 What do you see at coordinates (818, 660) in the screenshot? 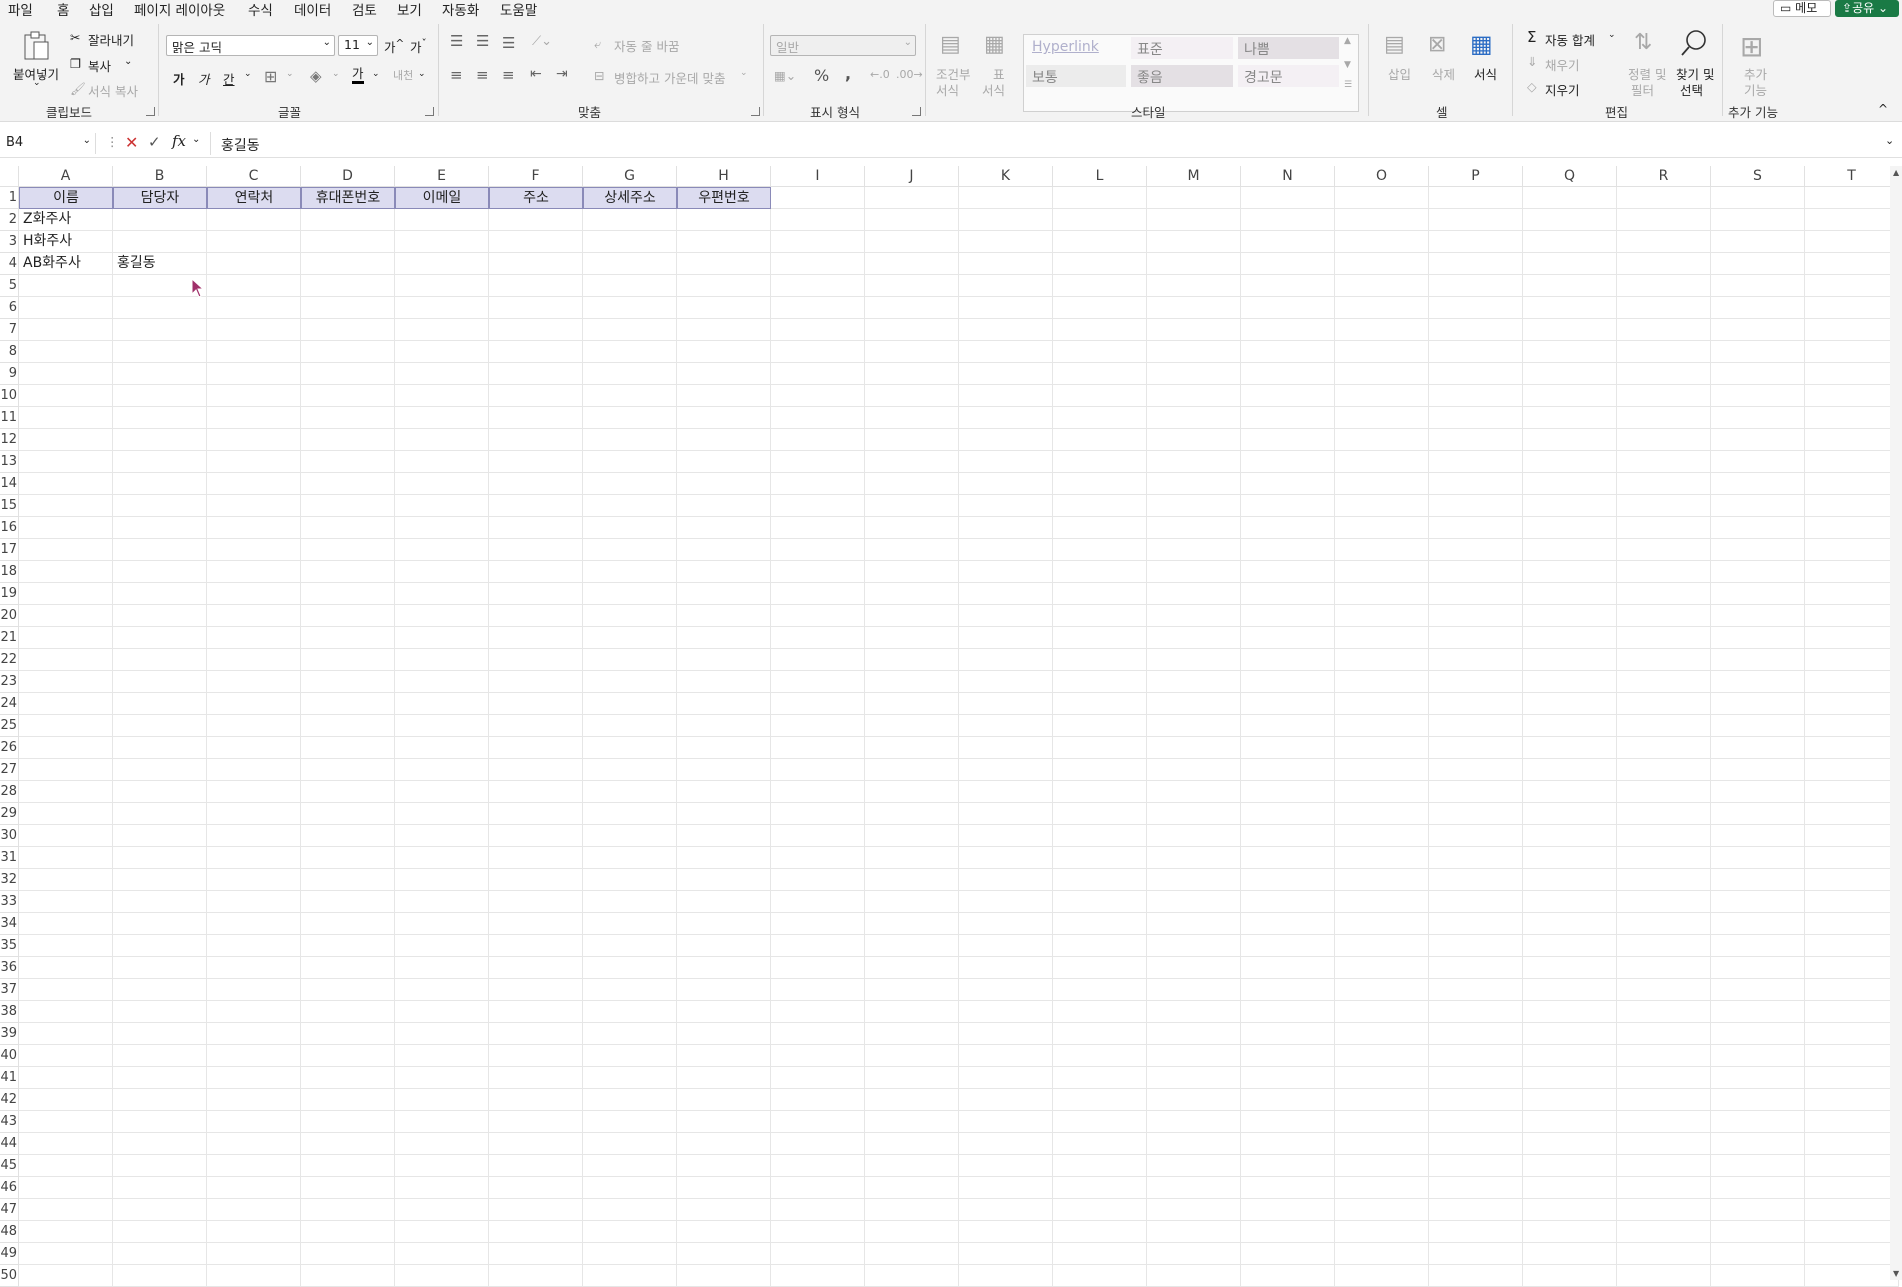
I see `cell-i22` at bounding box center [818, 660].